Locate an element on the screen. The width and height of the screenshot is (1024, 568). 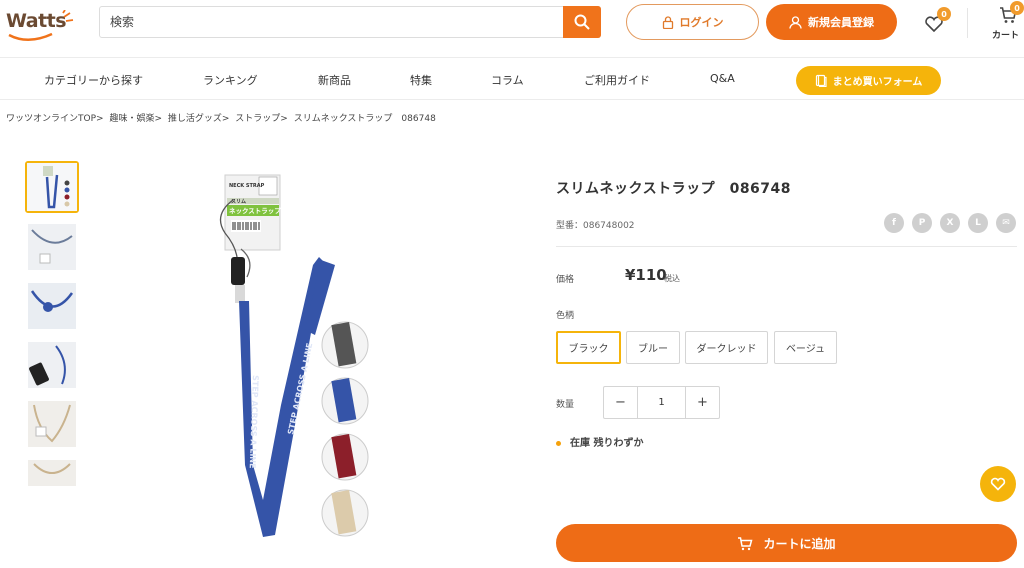
floating-favorite-button is located at coordinates (998, 484).